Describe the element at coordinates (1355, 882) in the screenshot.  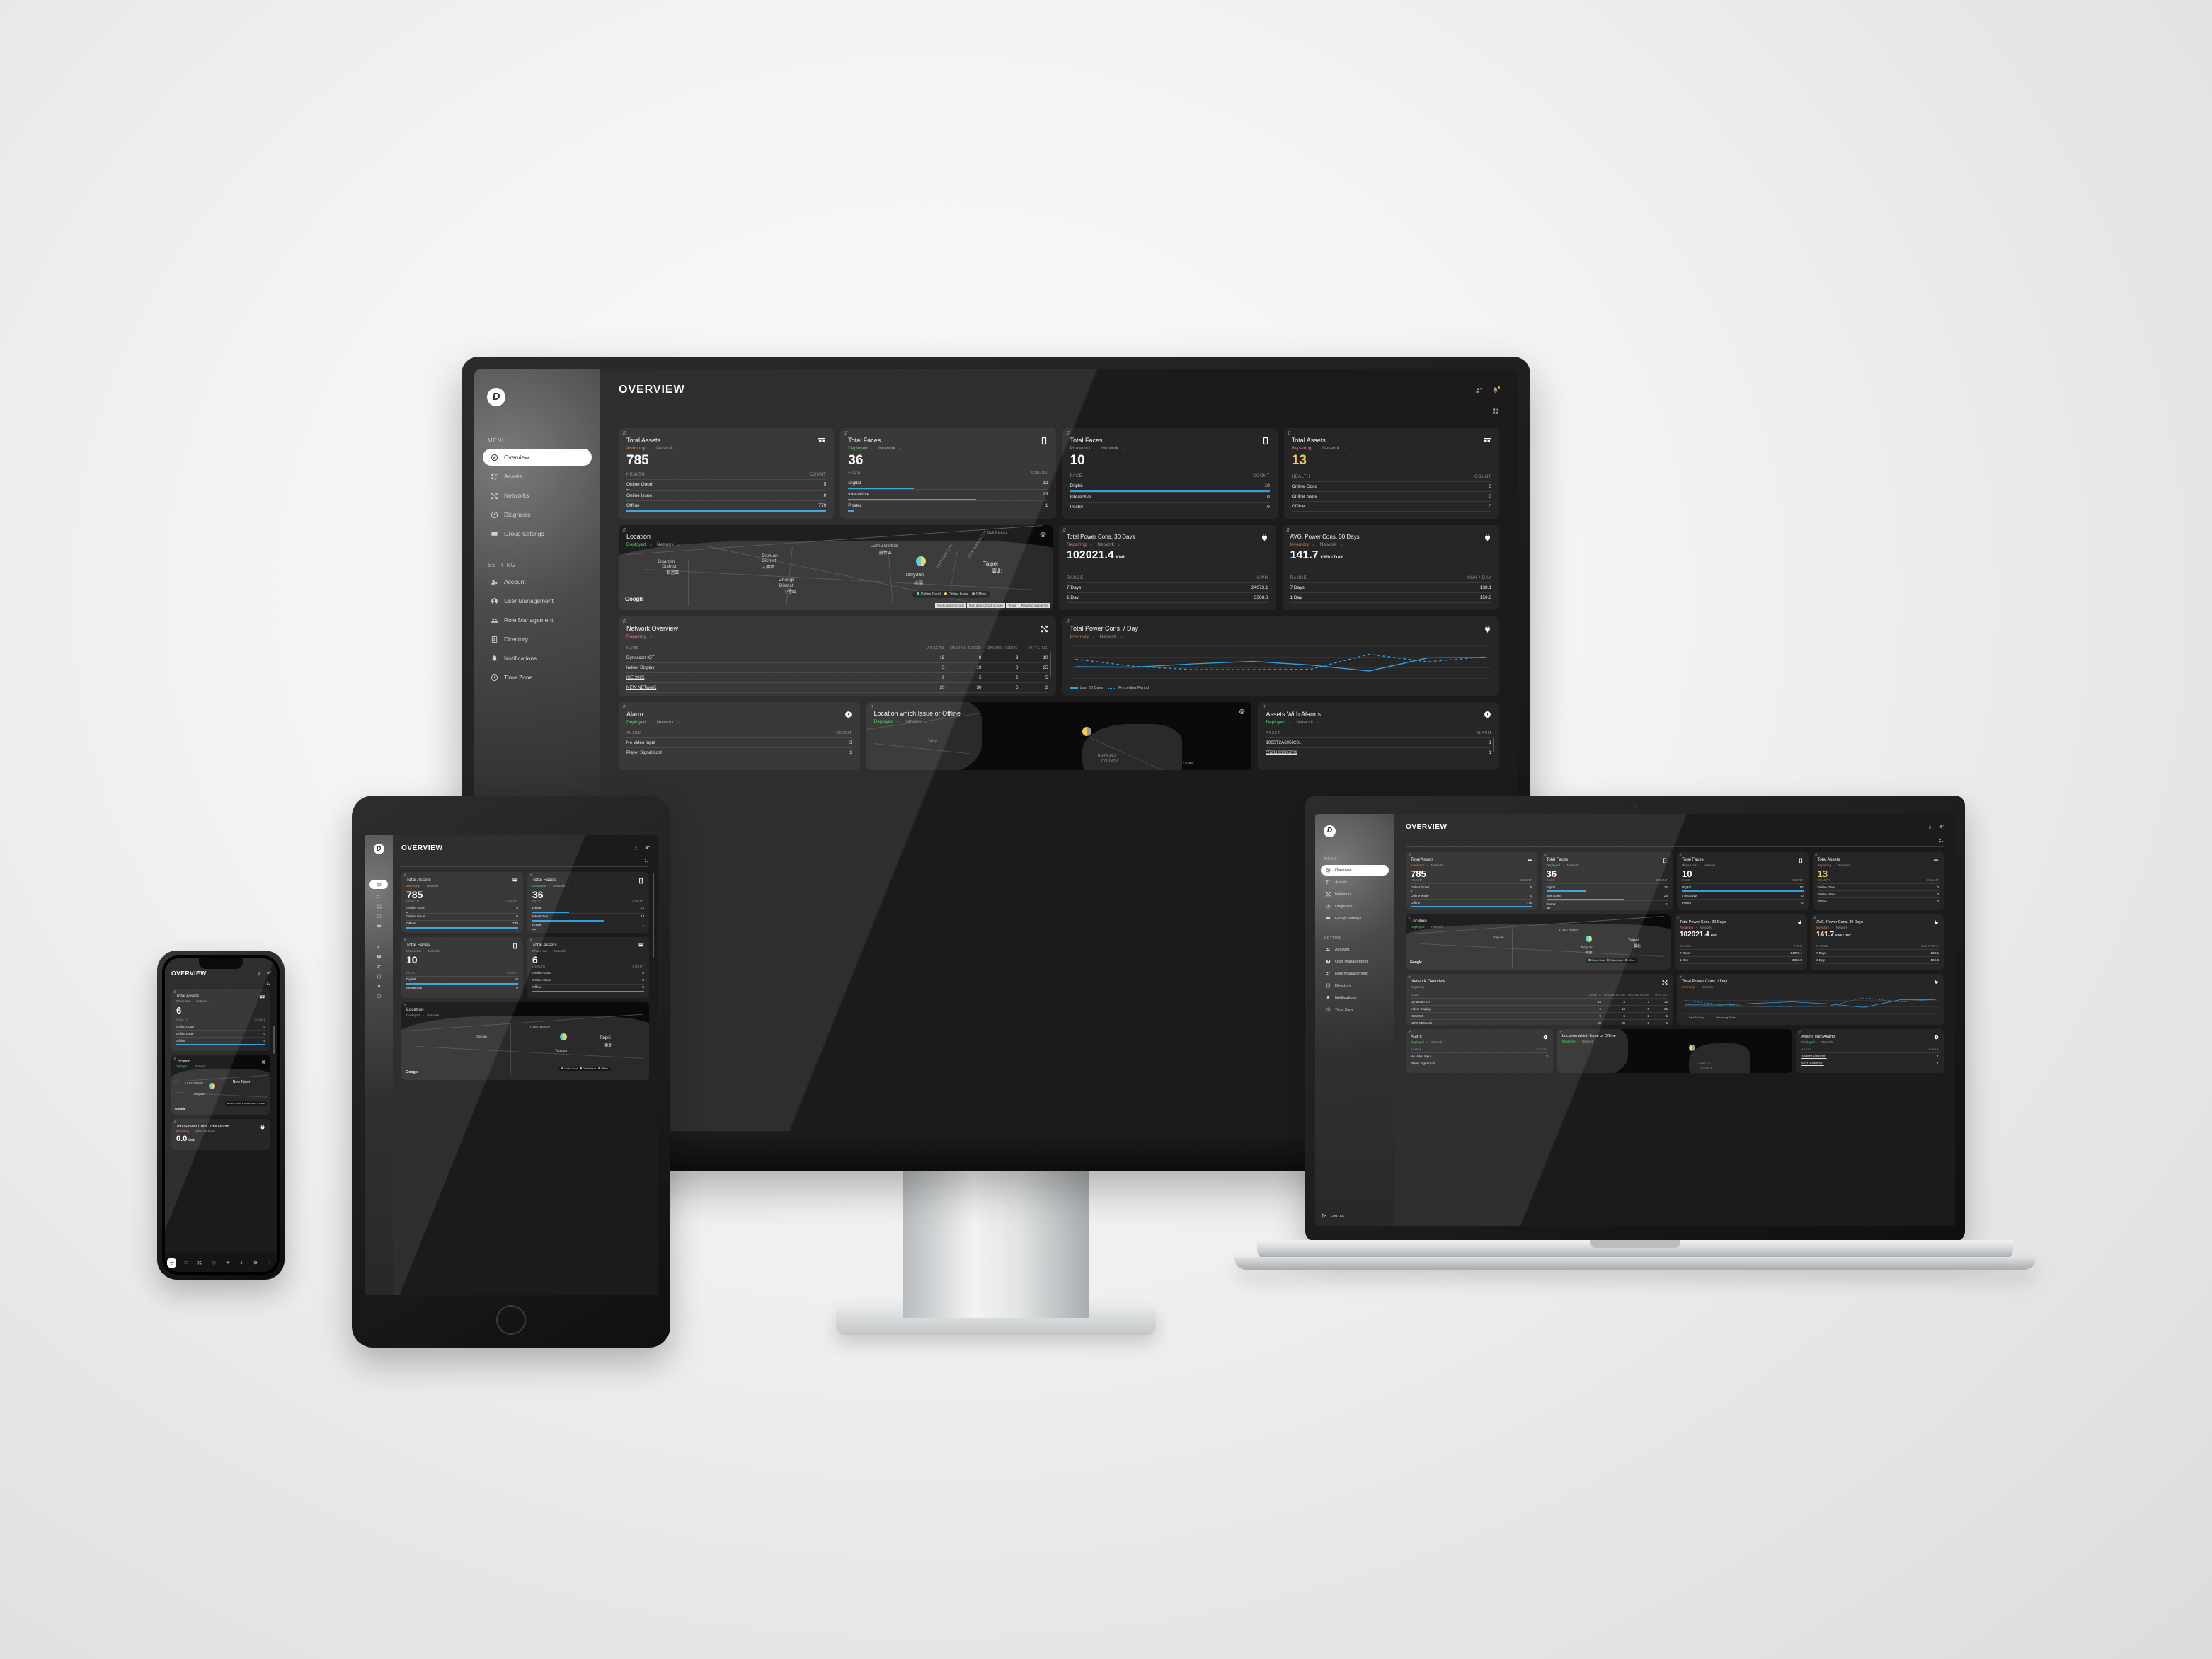
I see `sidebar-item-assets: Assets` at that location.